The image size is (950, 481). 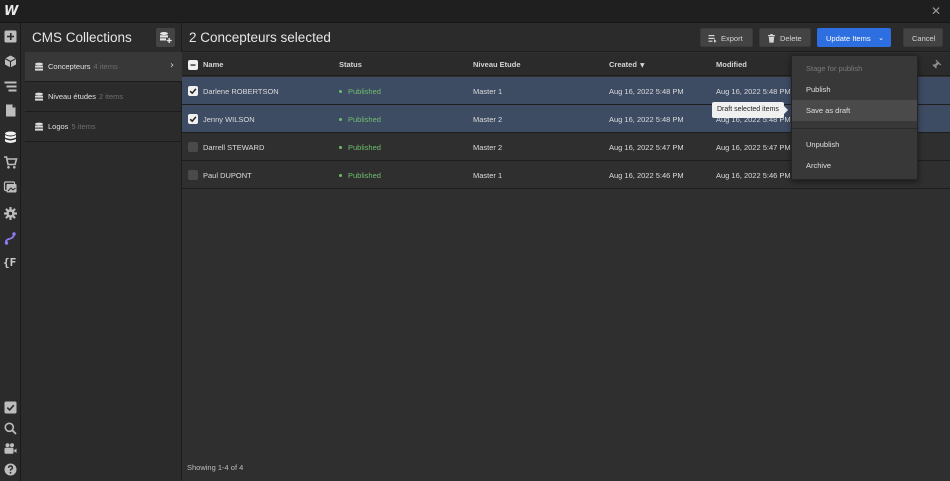 What do you see at coordinates (213, 64) in the screenshot?
I see `column-header-name: Name` at bounding box center [213, 64].